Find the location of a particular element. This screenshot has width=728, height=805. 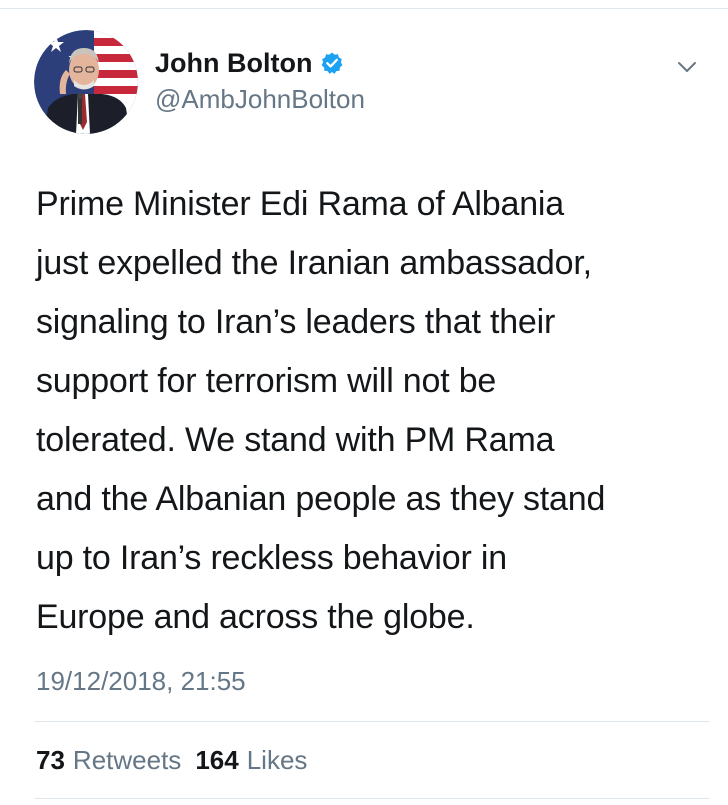

likes-label: Likes is located at coordinates (277, 760).